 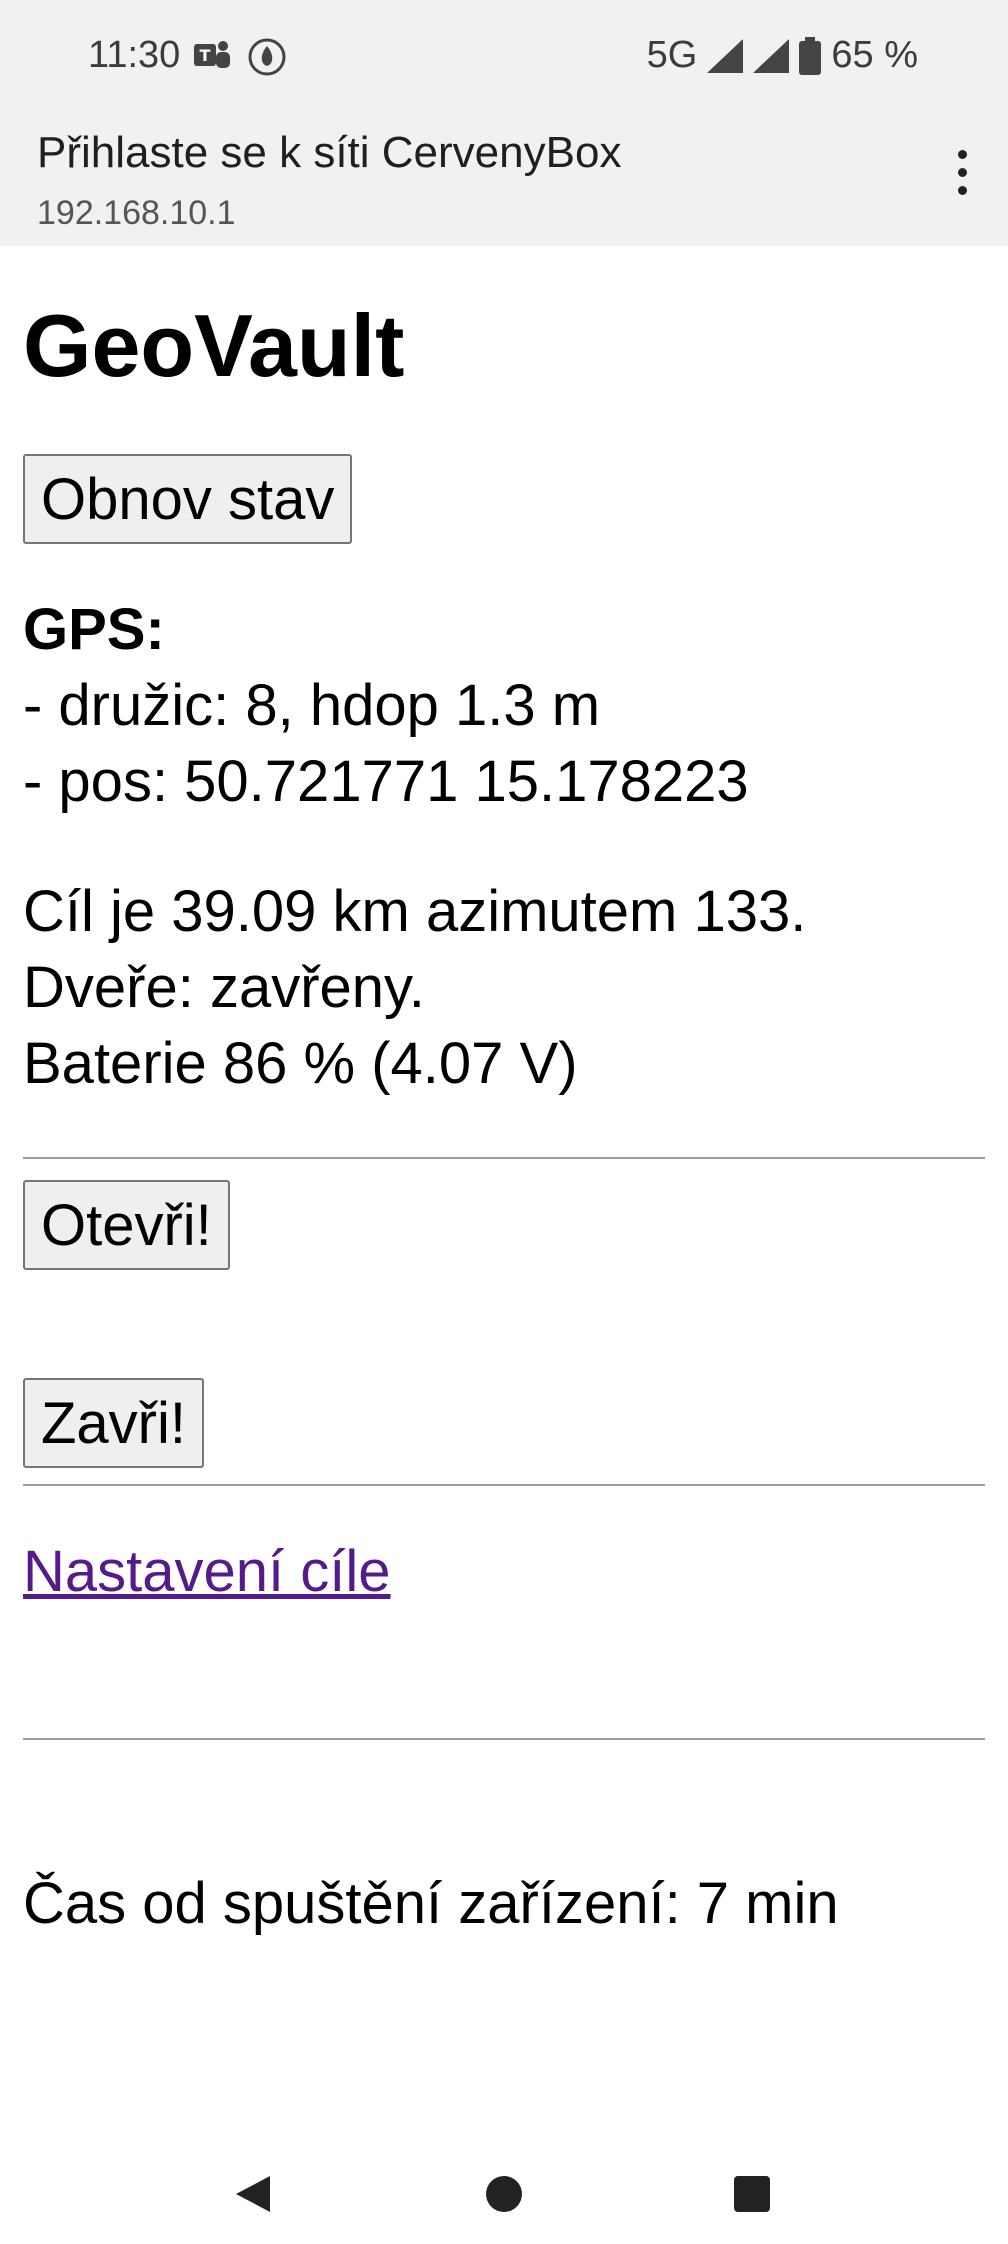 I want to click on portal-title: Přihlaste se k síti CervenyBox, so click(x=329, y=152).